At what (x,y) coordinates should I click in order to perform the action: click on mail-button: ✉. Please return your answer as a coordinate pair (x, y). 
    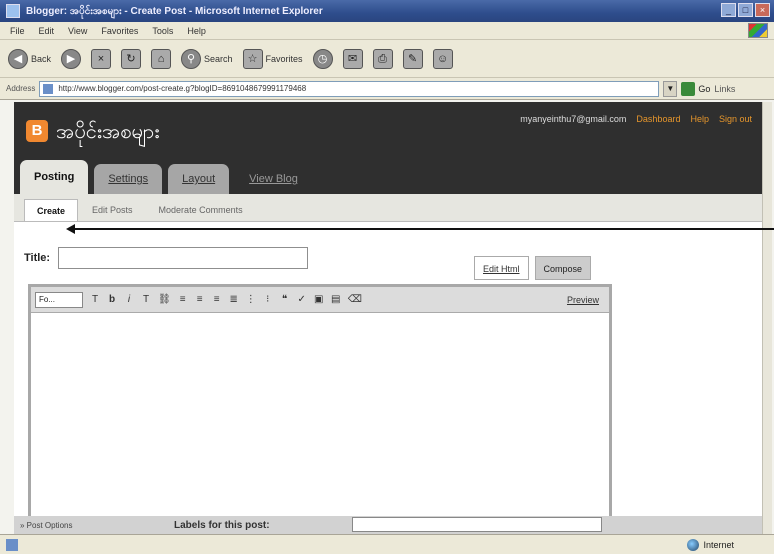
    Looking at the image, I should click on (352, 58).